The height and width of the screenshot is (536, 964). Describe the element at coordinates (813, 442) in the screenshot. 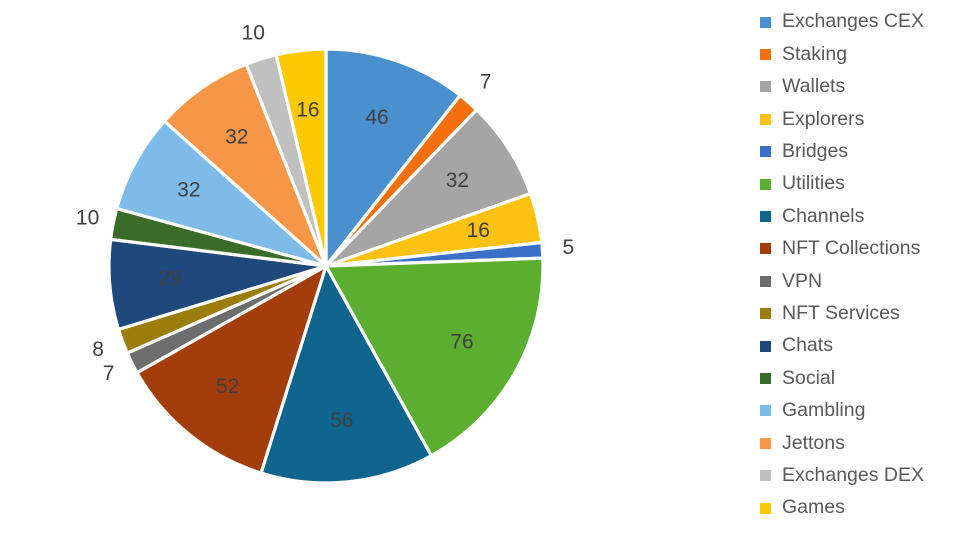

I see `legend-item-label: Jettons` at that location.